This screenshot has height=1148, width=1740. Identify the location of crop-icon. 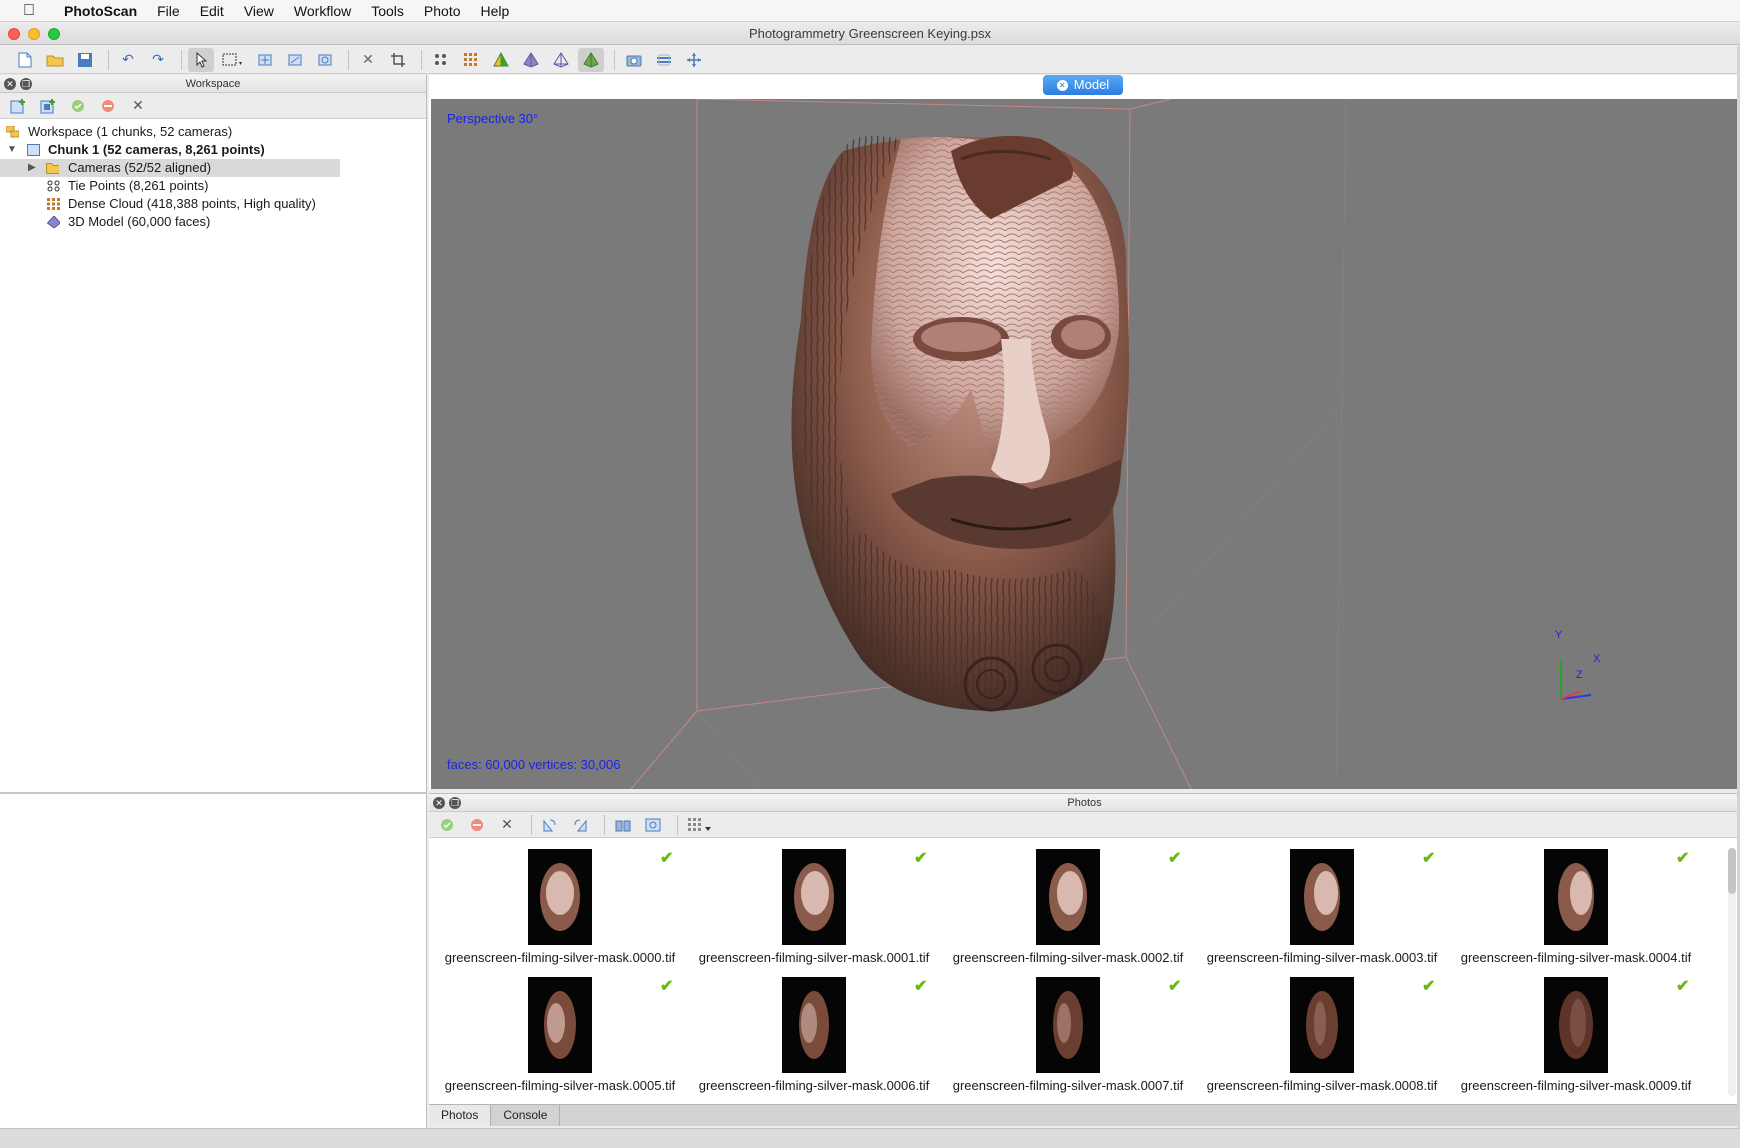
(398, 60).